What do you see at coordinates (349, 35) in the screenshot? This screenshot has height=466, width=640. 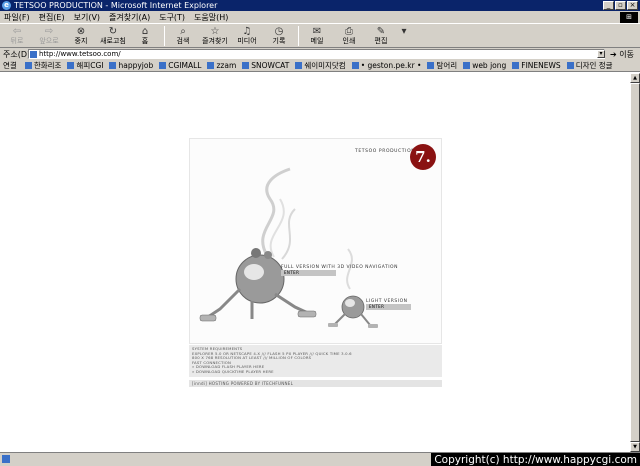 I see `print-button: ⎙ 인쇄` at bounding box center [349, 35].